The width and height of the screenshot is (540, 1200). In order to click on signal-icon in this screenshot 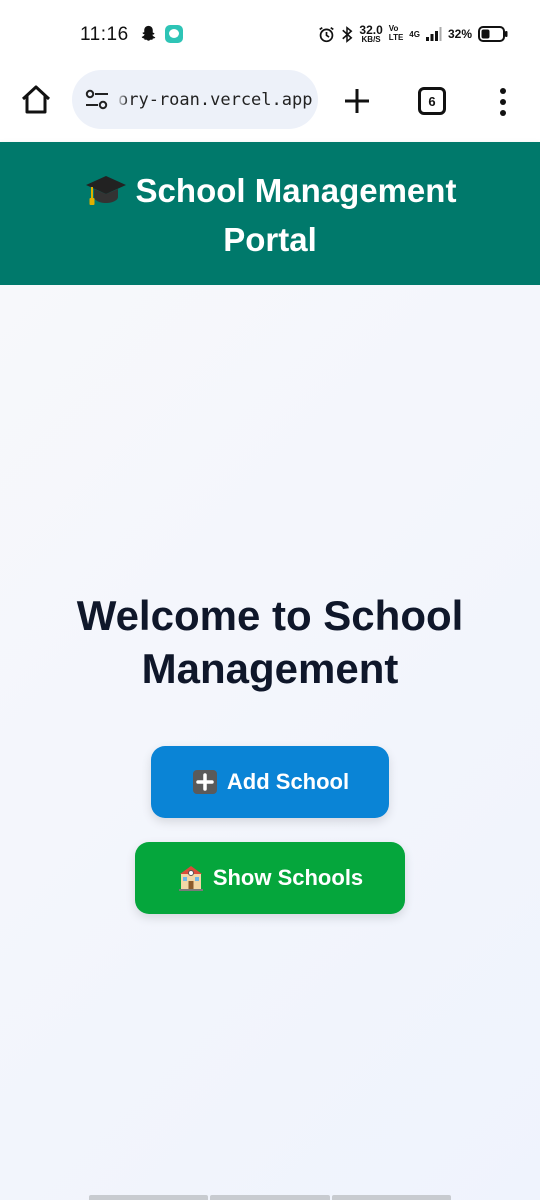, I will do `click(433, 34)`.